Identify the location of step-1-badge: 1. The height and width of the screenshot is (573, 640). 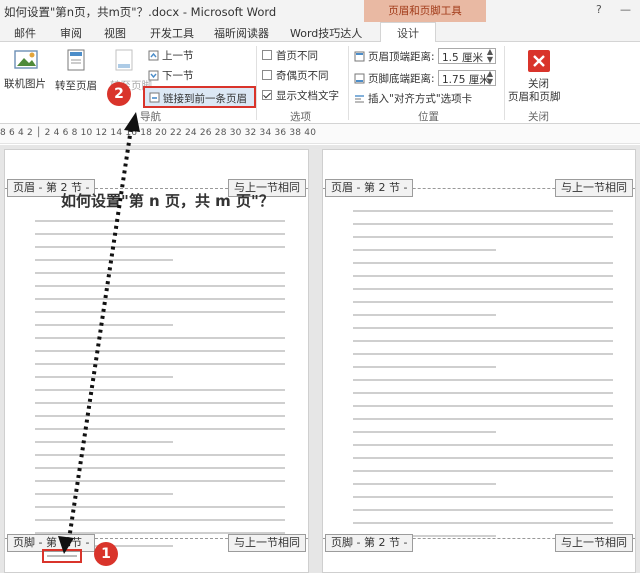
(106, 554).